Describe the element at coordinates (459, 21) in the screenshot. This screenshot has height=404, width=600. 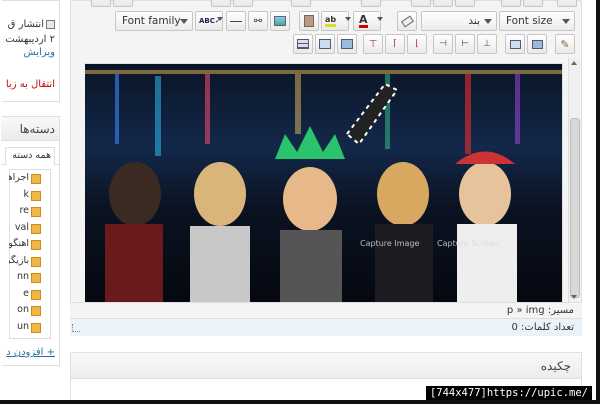
I see `format-select: بند` at that location.